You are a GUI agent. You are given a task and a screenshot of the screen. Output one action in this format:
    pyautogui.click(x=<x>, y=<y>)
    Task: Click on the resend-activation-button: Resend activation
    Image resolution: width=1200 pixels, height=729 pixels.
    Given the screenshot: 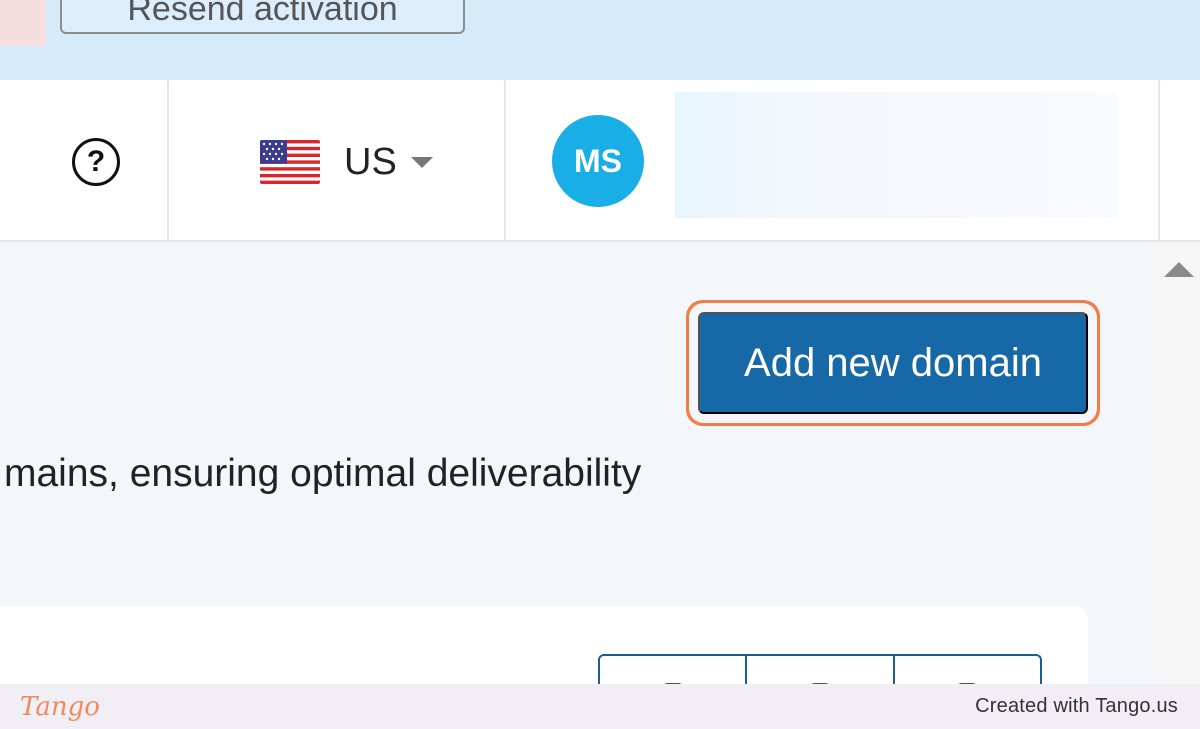 What is the action you would take?
    pyautogui.click(x=262, y=17)
    